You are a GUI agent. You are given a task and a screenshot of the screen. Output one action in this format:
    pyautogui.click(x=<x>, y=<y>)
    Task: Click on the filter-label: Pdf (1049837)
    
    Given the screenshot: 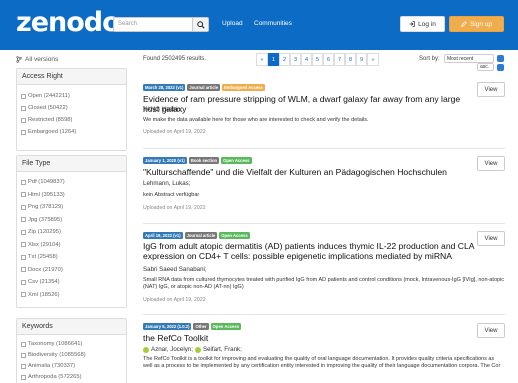 What is the action you would take?
    pyautogui.click(x=46, y=182)
    